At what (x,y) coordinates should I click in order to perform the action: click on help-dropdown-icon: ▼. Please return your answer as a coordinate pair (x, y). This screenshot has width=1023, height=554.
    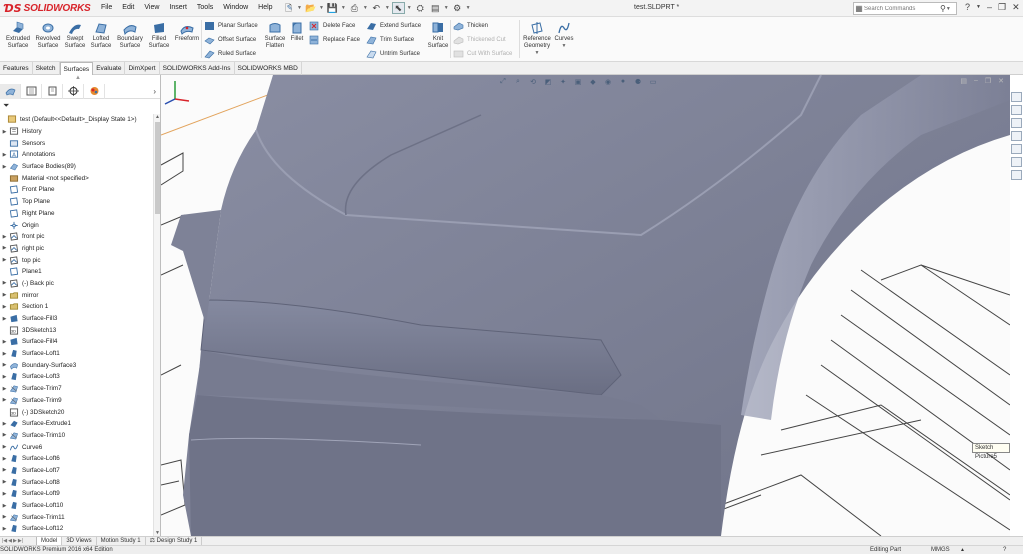
    Looking at the image, I should click on (978, 7).